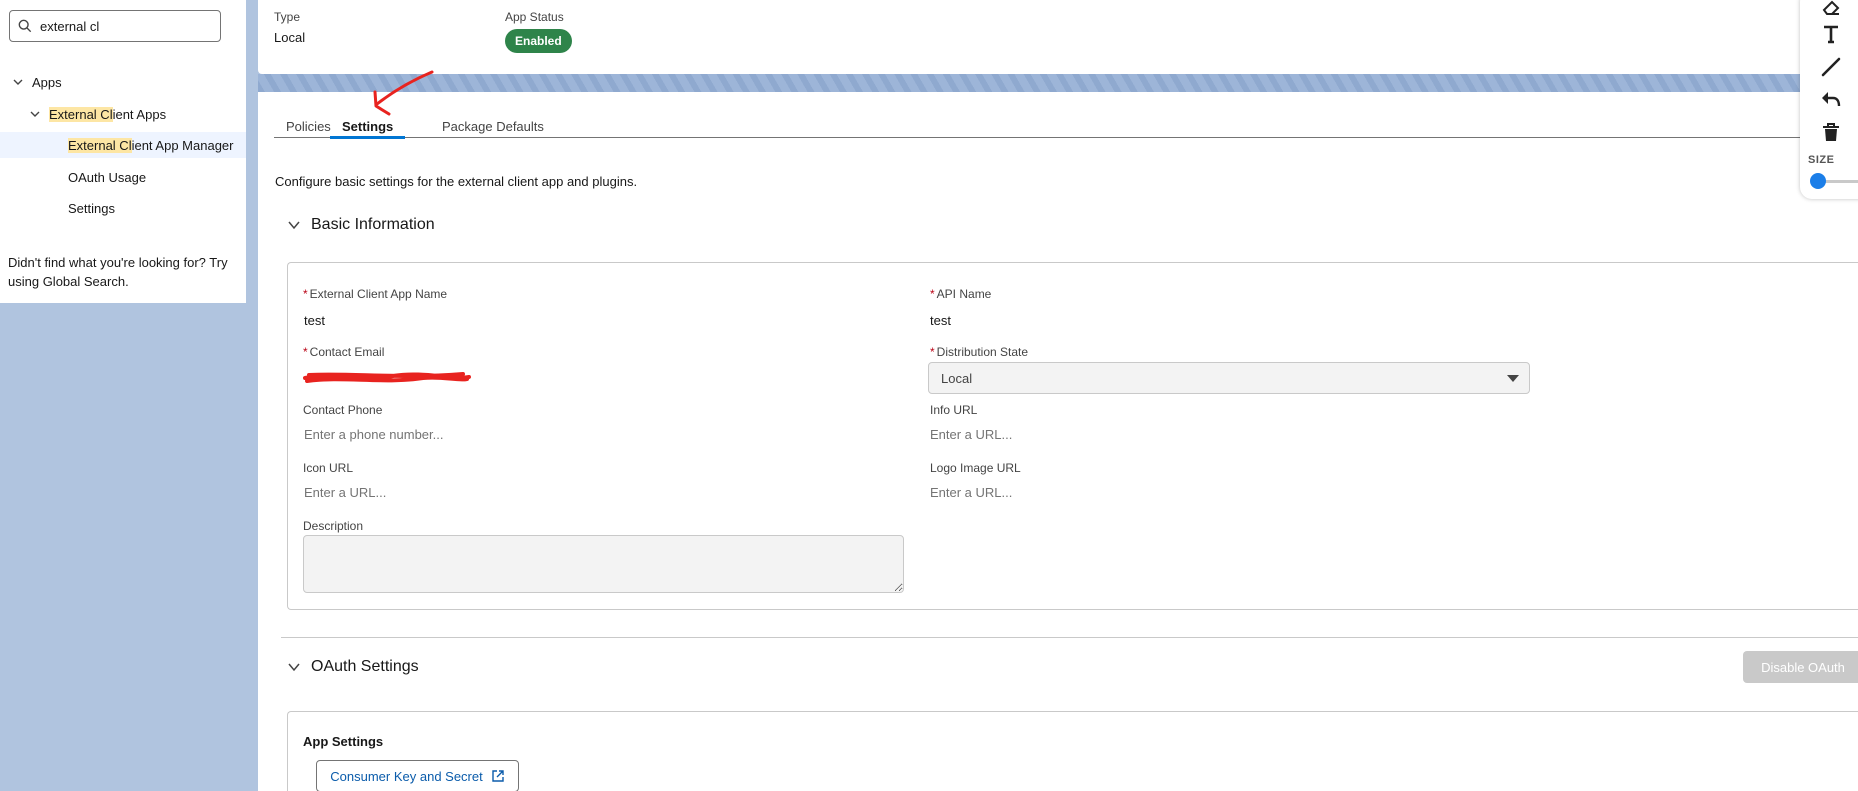 The height and width of the screenshot is (791, 1858). I want to click on distribution-state-label: * Distribution State, so click(979, 352).